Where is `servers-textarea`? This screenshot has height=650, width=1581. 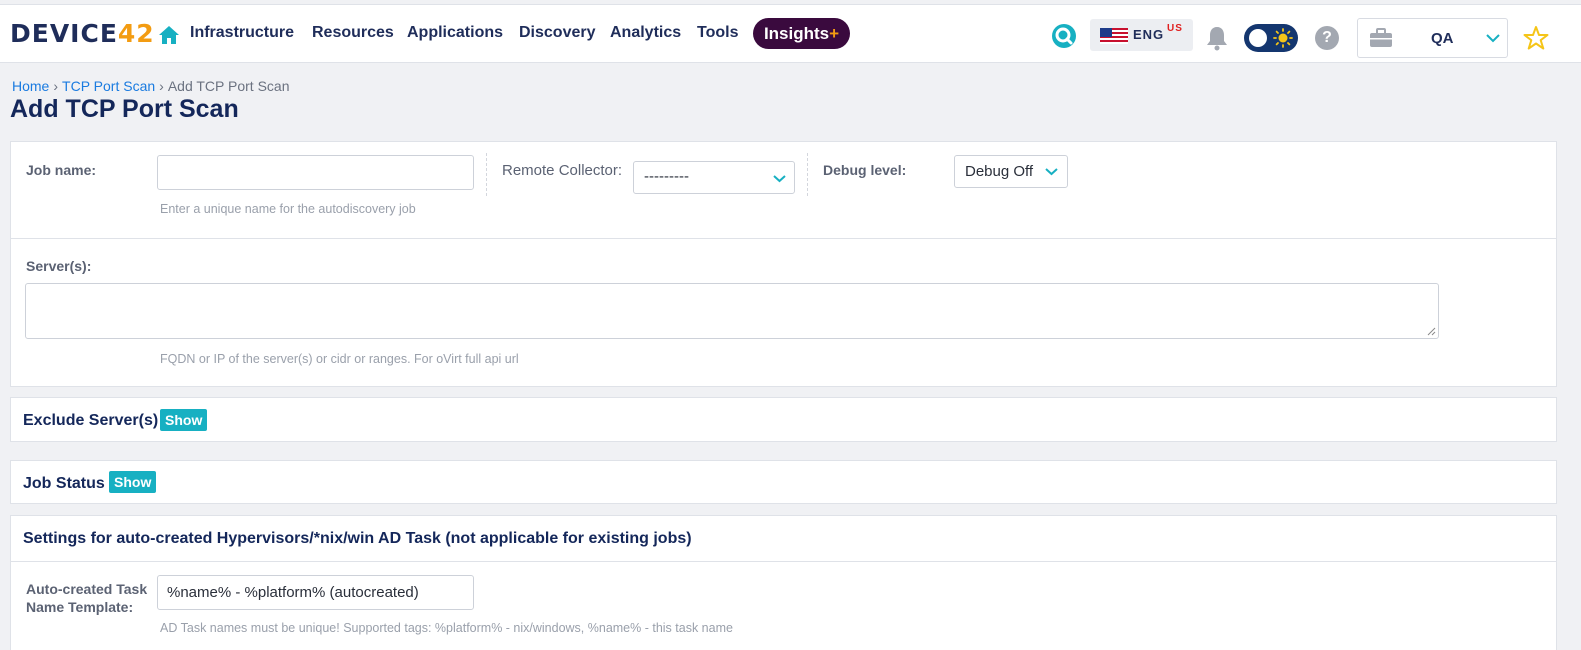 servers-textarea is located at coordinates (732, 311).